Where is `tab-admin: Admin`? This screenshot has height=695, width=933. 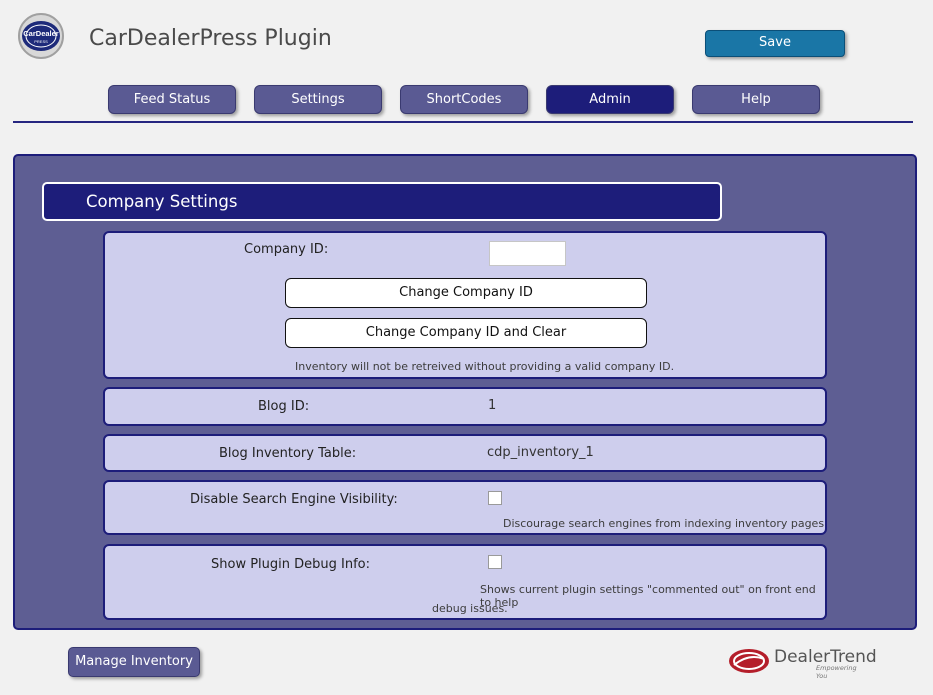 tab-admin: Admin is located at coordinates (610, 99).